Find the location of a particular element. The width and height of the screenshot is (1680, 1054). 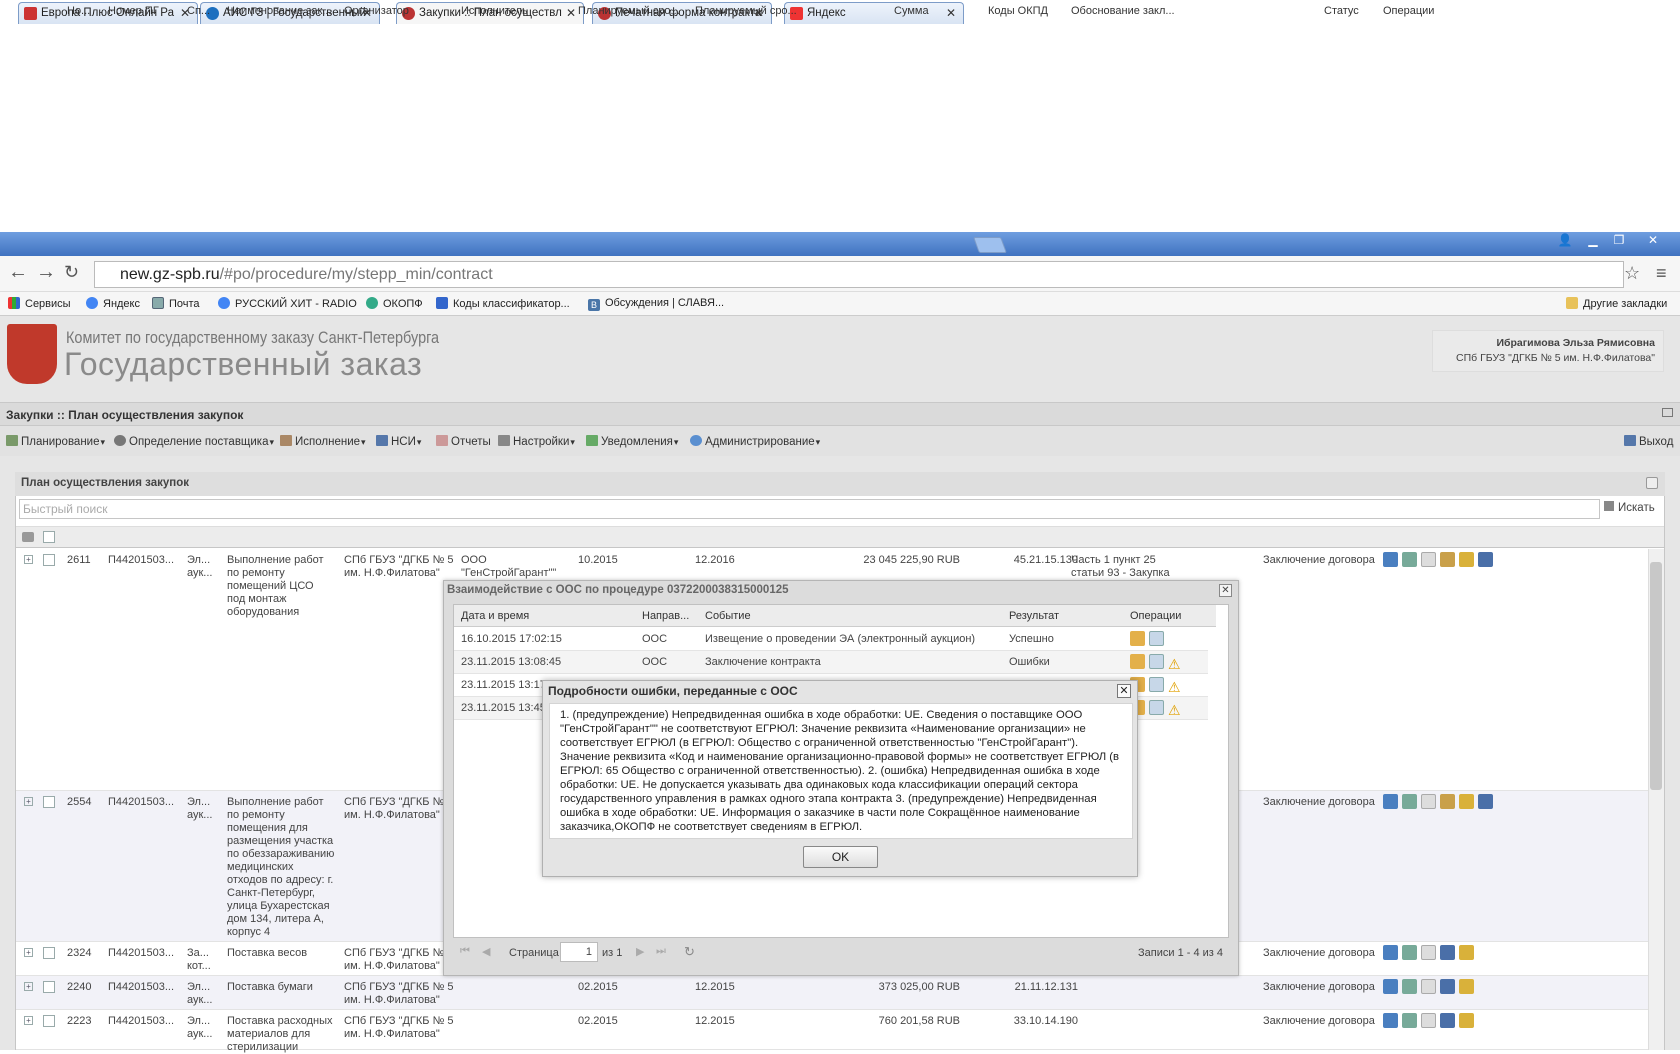

collapse-icon is located at coordinates (1667, 412).